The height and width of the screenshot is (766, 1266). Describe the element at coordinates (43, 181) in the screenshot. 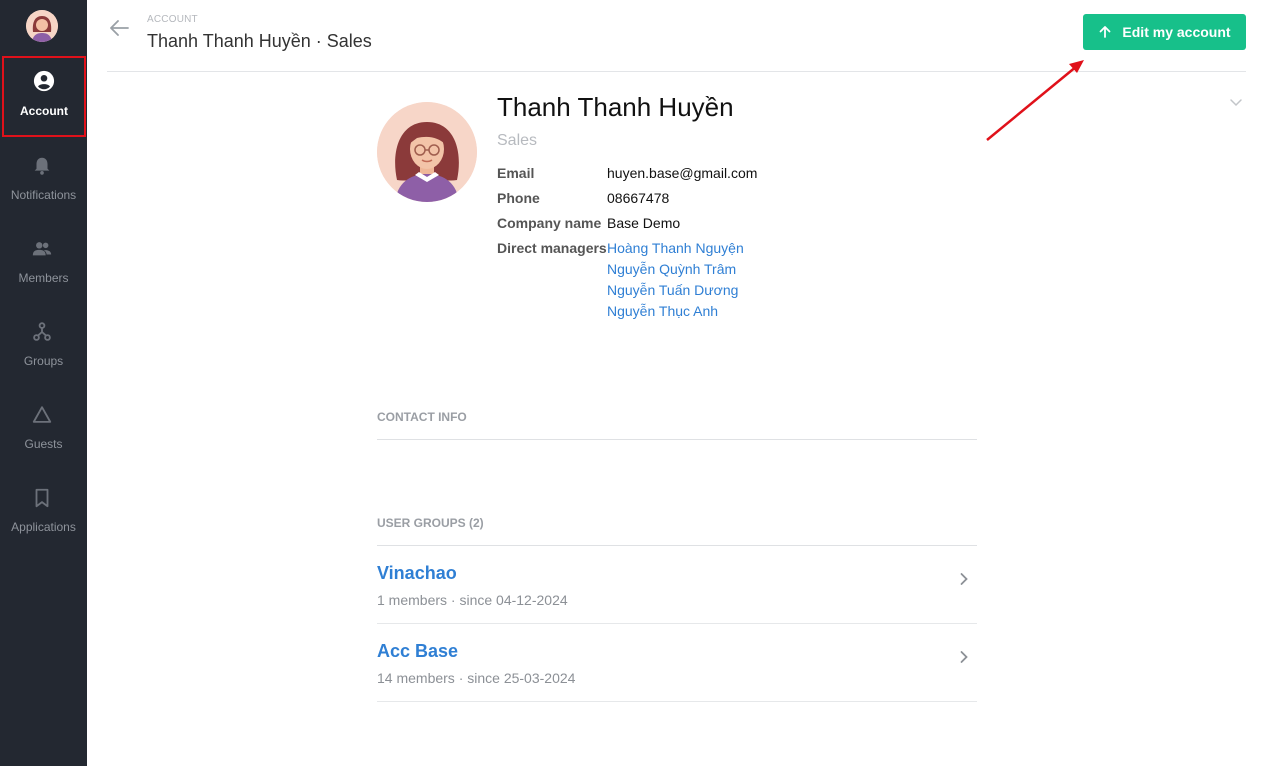

I see `sidebar-item-notifications: Notifications` at that location.